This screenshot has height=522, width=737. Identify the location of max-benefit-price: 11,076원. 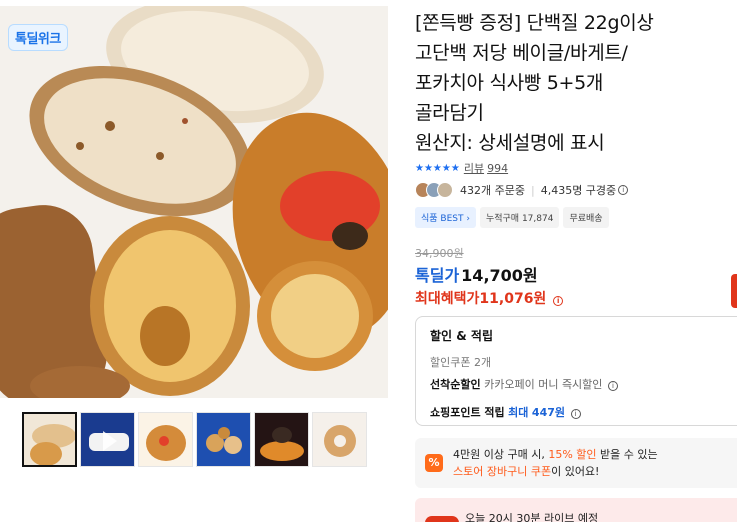
(513, 299).